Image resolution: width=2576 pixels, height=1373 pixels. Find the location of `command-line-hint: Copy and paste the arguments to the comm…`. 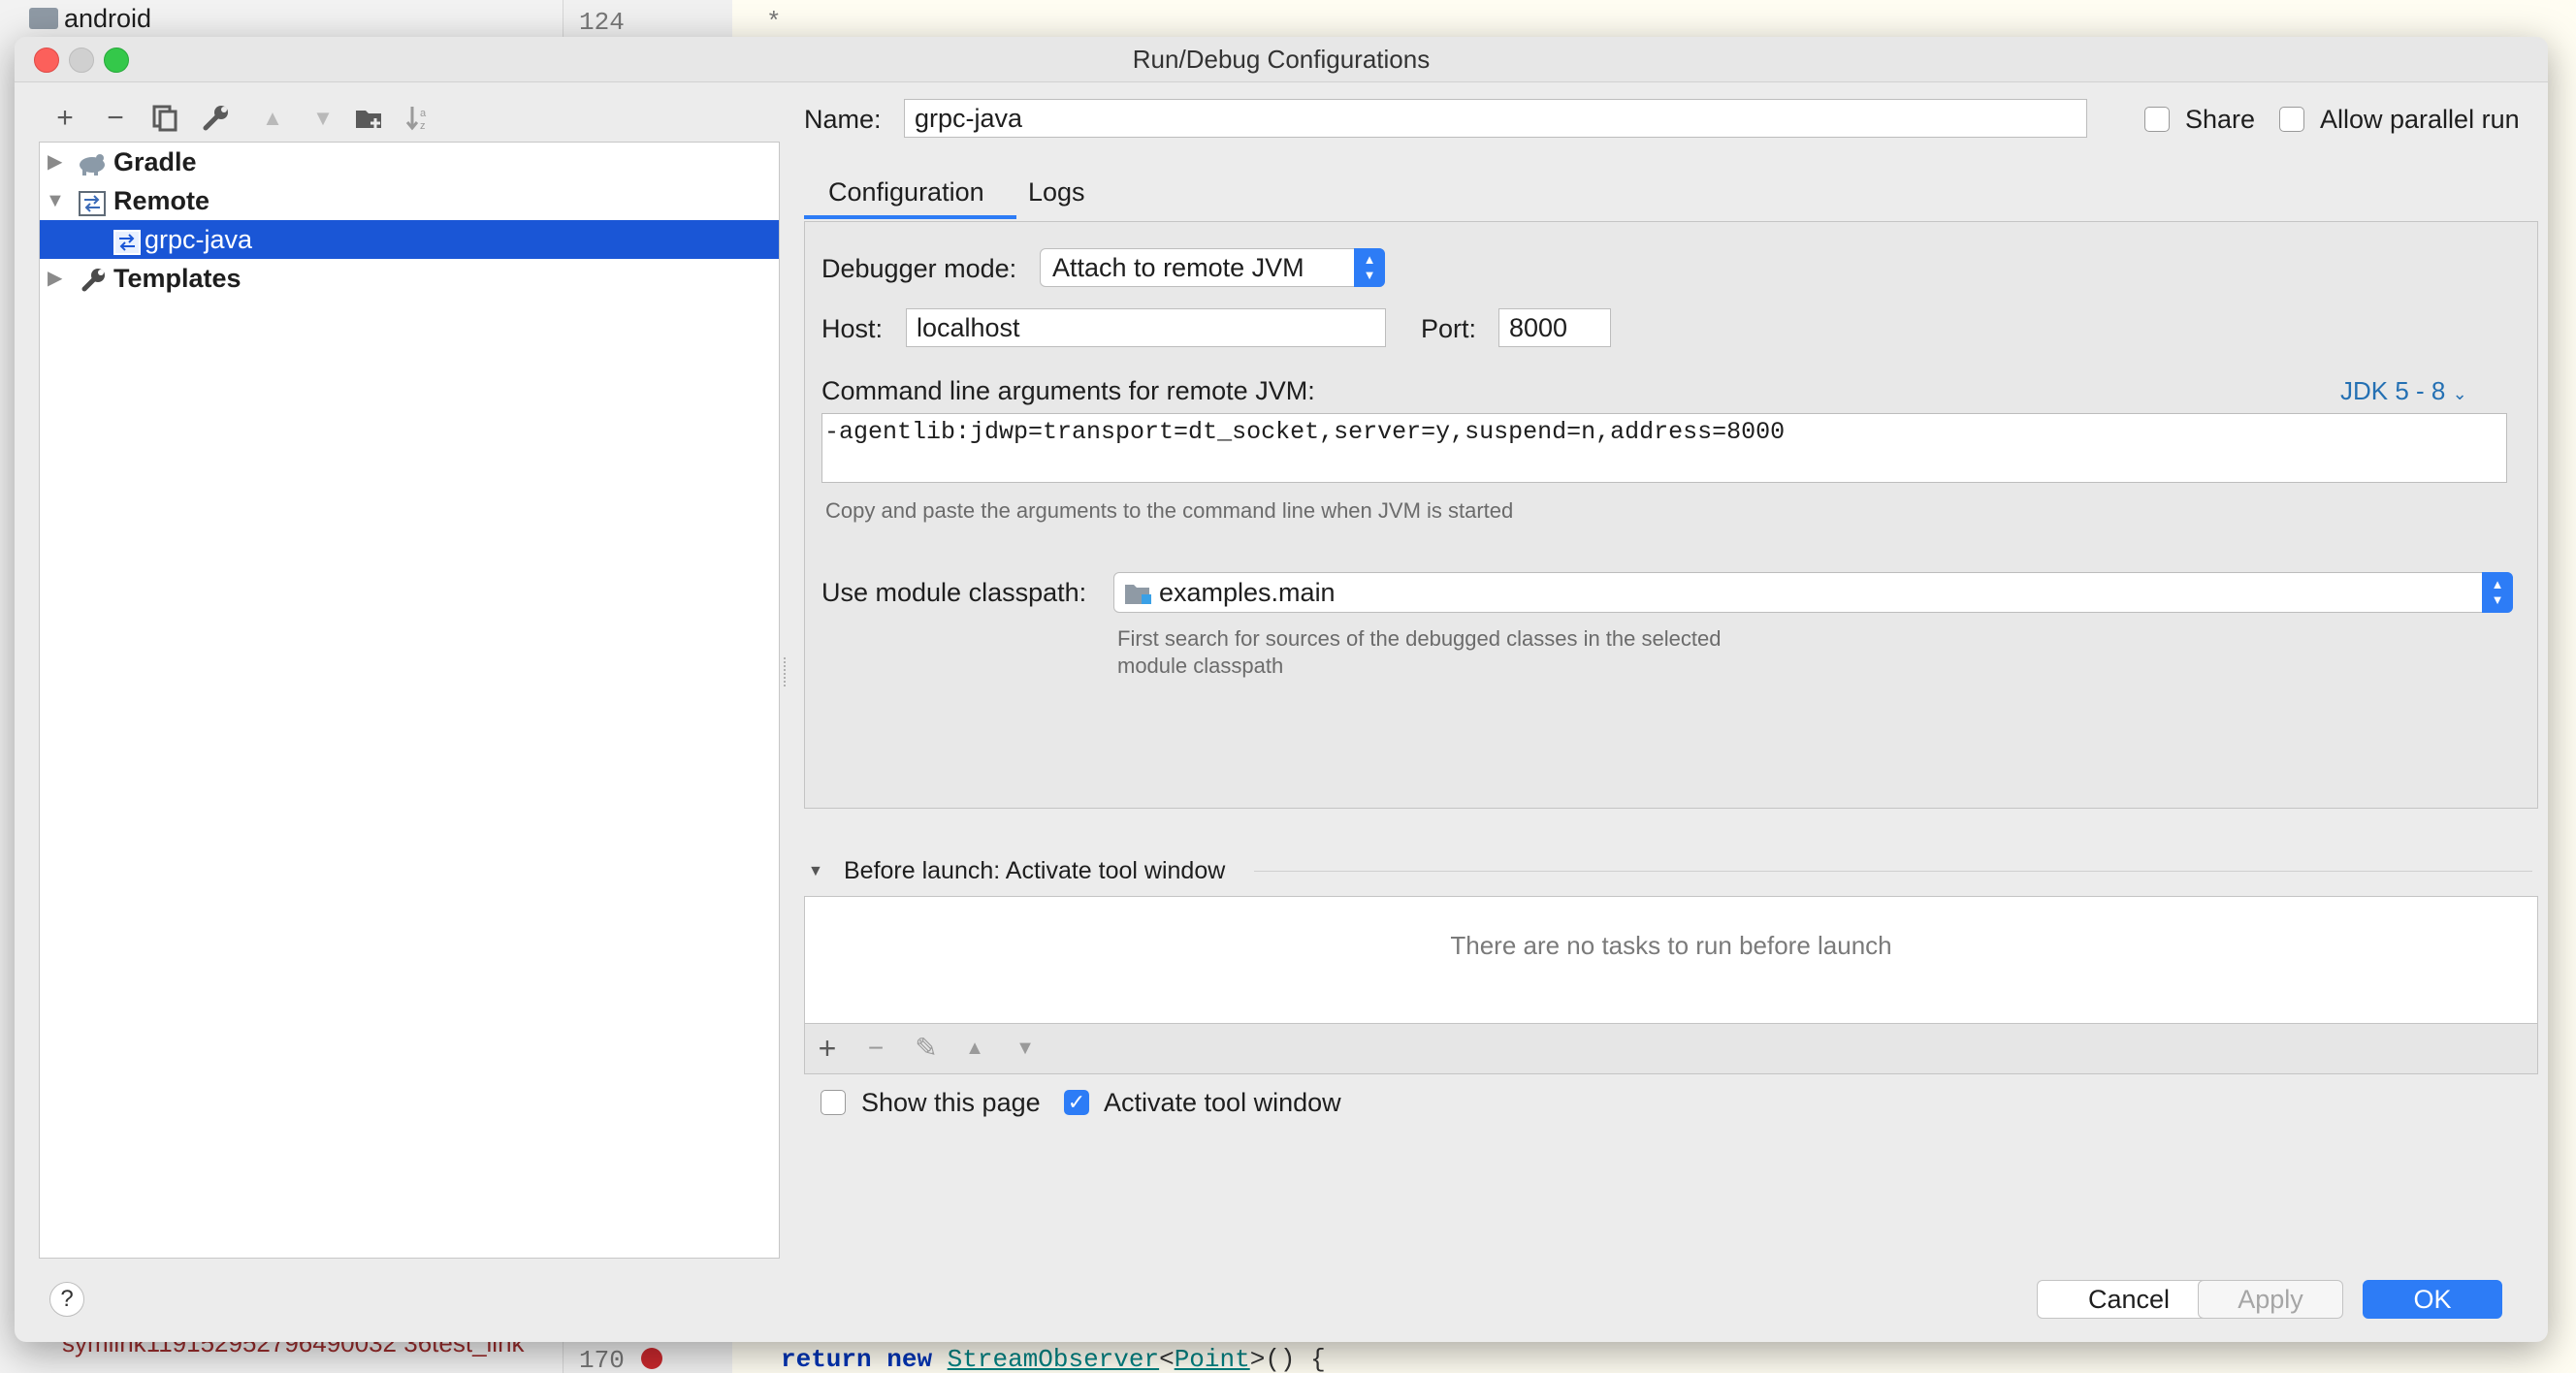

command-line-hint: Copy and paste the arguments to the comm… is located at coordinates (1169, 511).